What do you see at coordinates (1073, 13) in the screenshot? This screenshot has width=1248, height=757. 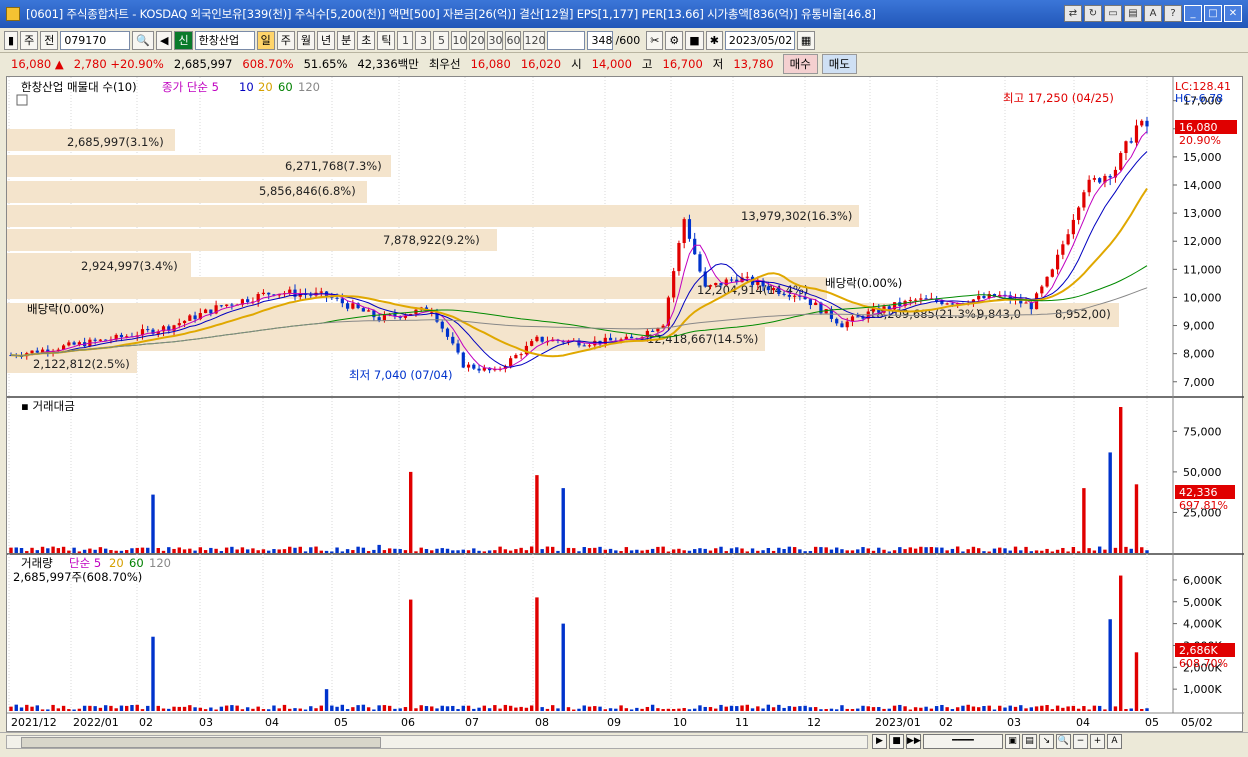 I see `link-icon: ⇄` at bounding box center [1073, 13].